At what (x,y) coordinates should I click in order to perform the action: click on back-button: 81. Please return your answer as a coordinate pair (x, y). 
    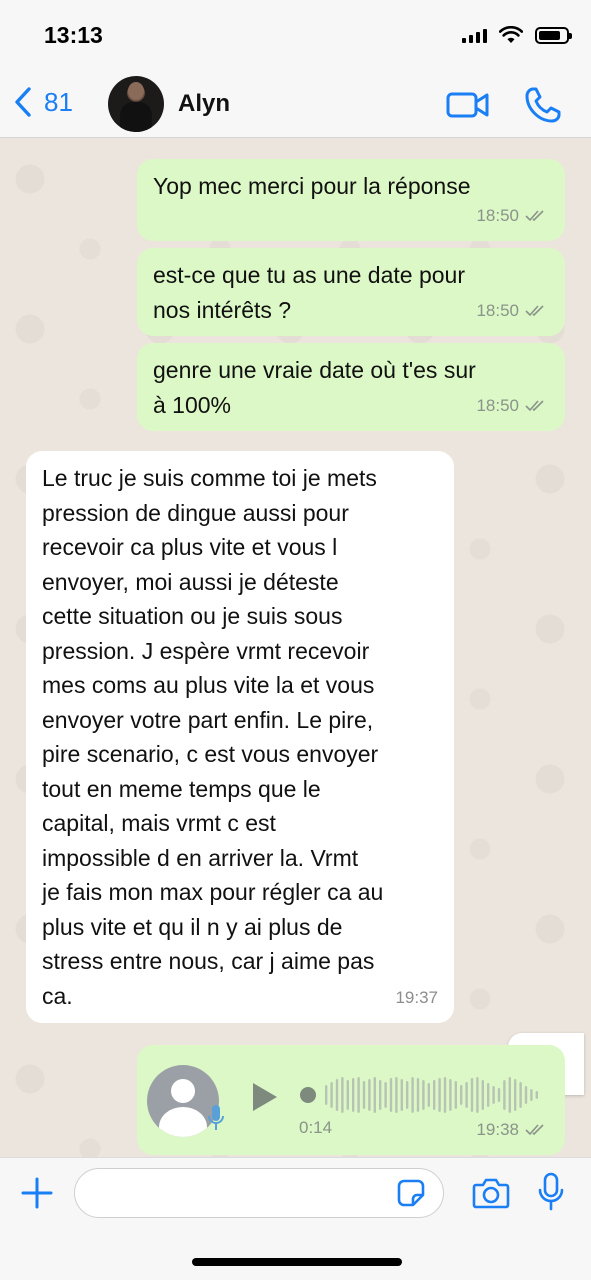
    Looking at the image, I should click on (42, 102).